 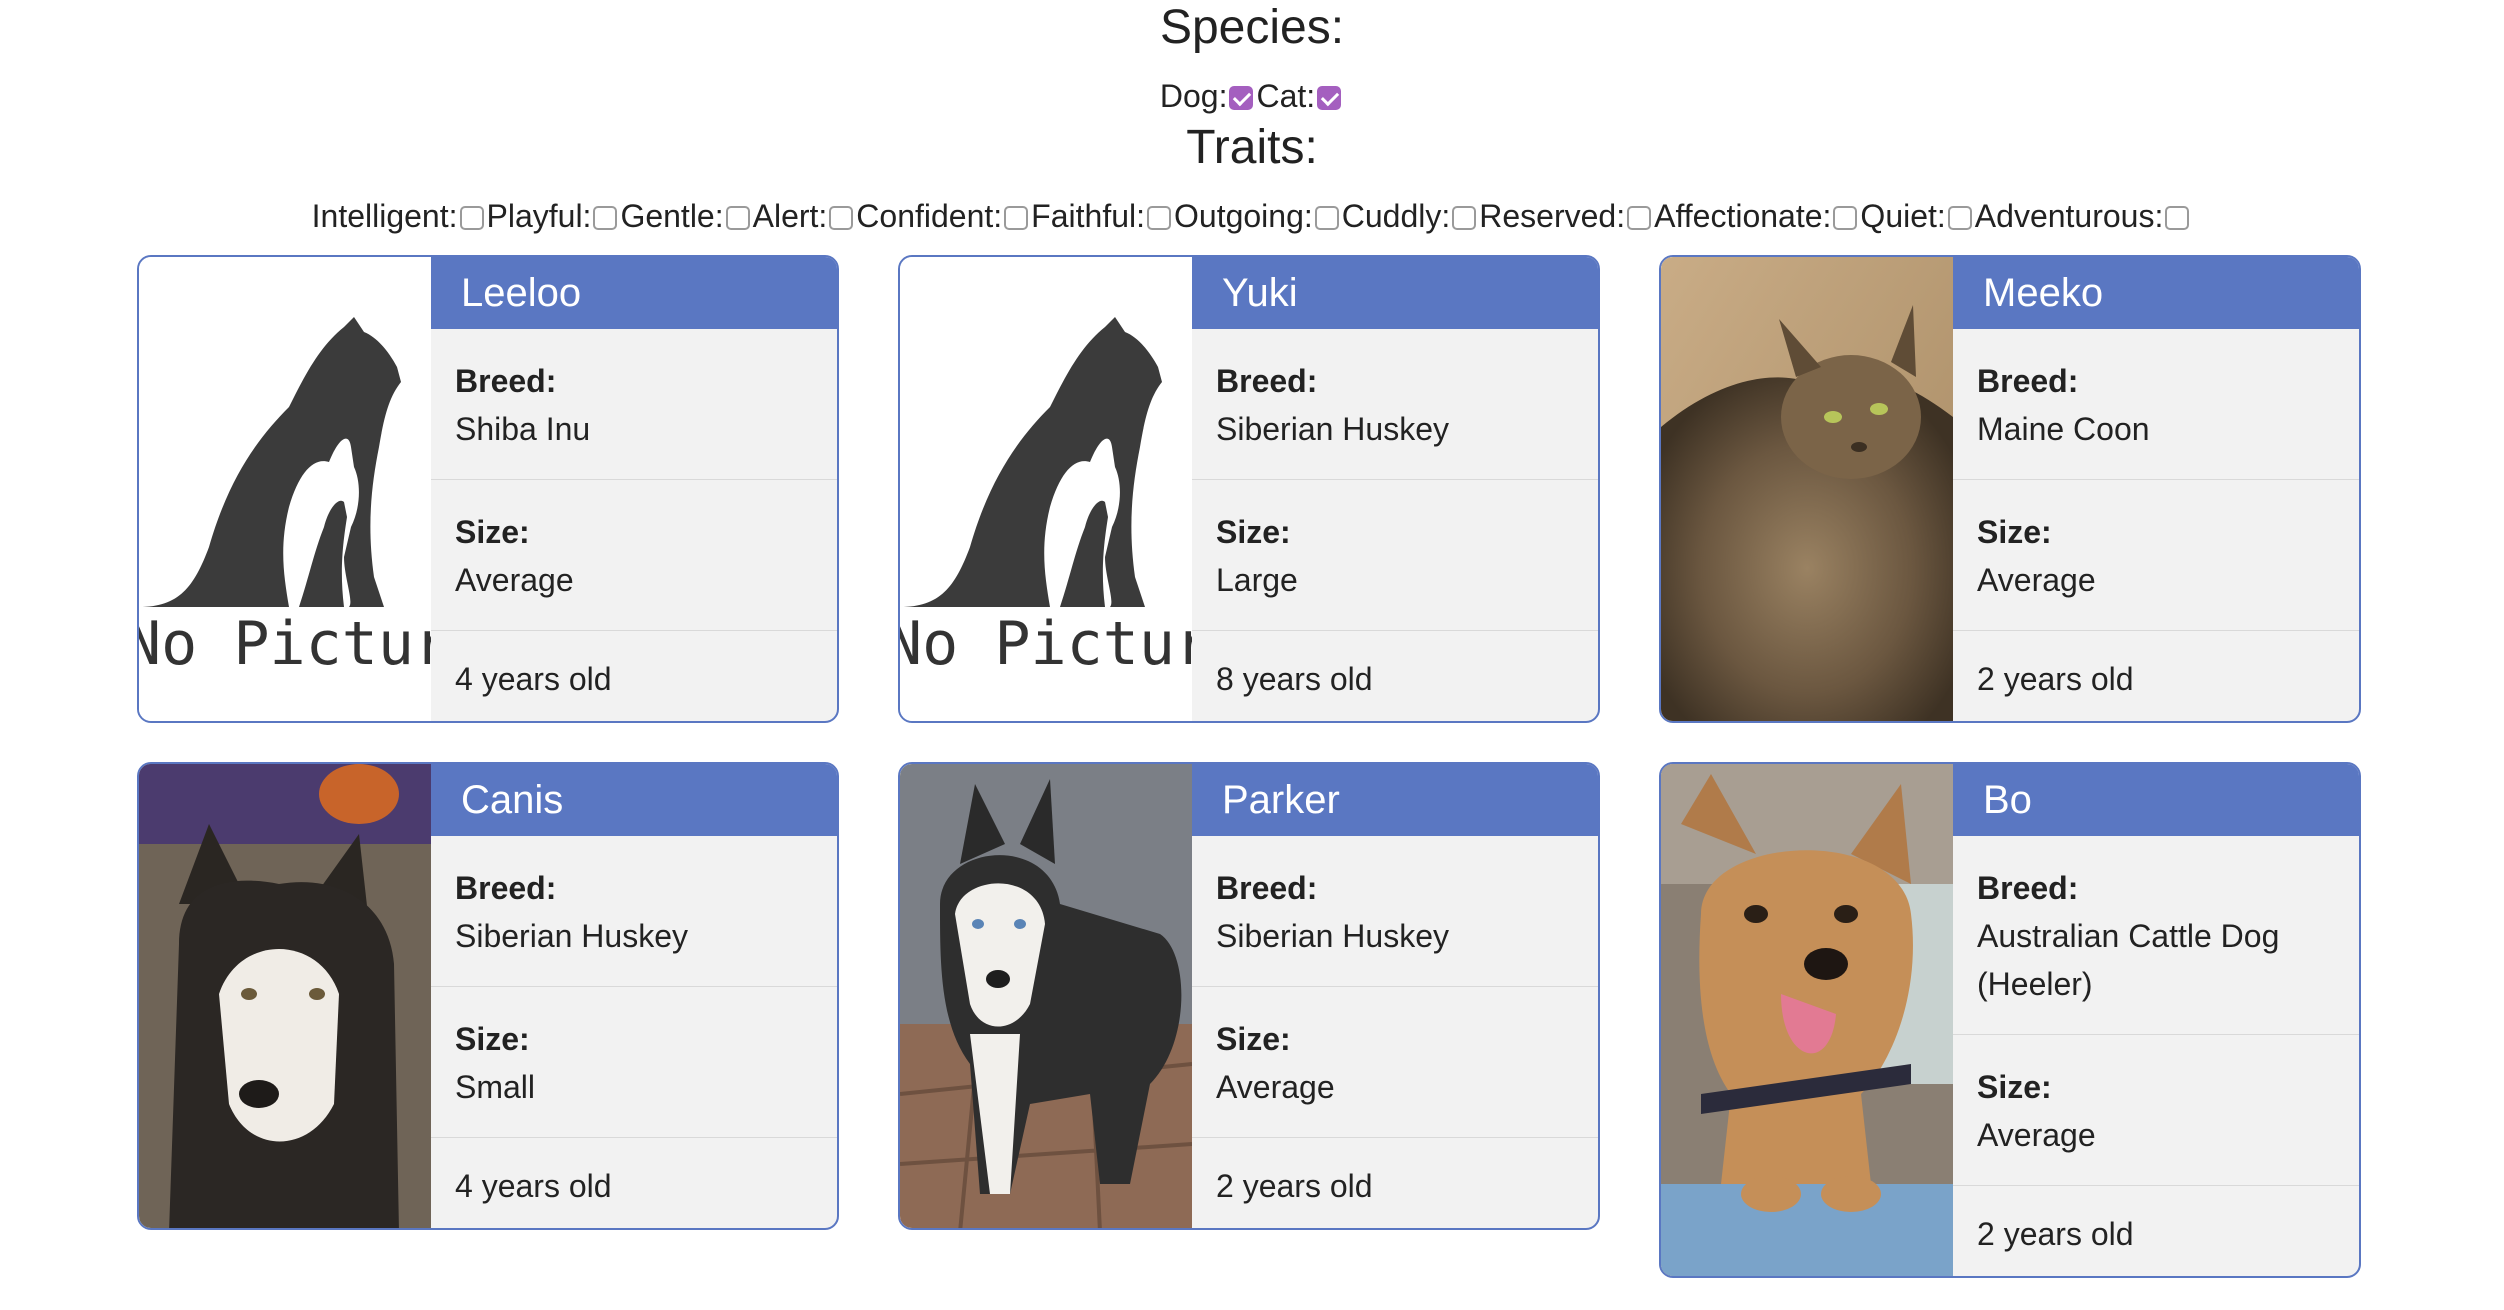 I want to click on size-field: Size: Large, so click(x=1395, y=555).